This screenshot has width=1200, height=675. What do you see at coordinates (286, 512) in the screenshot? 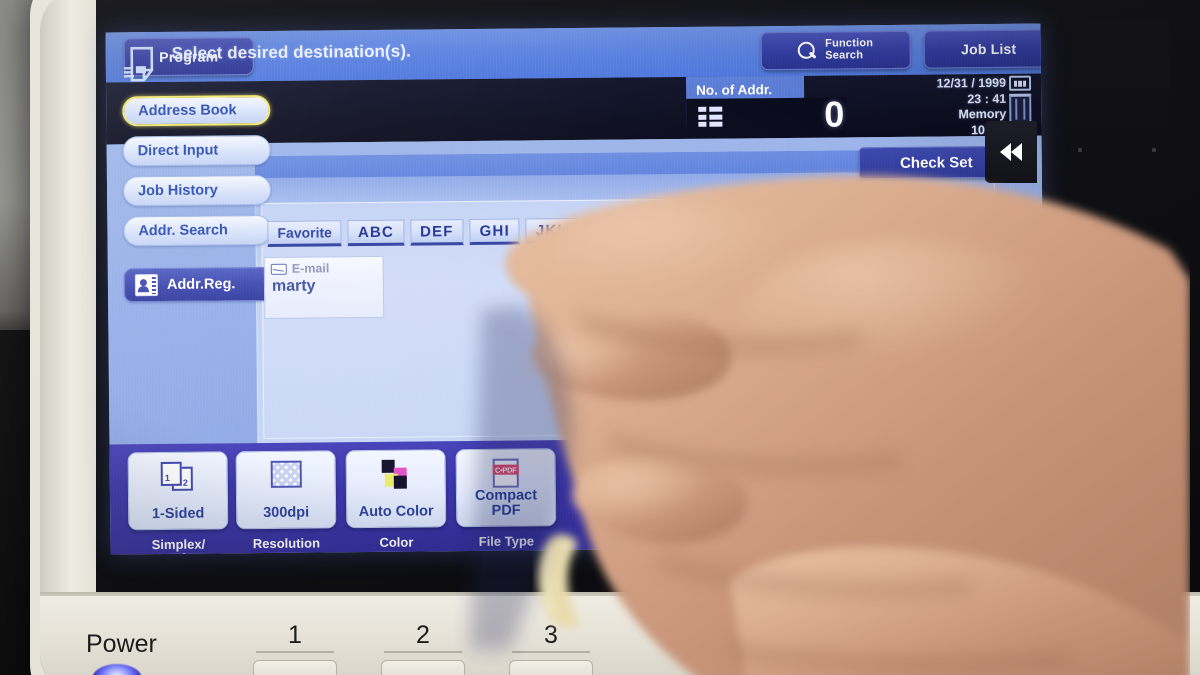
I see `resolution-value: 300dpi` at bounding box center [286, 512].